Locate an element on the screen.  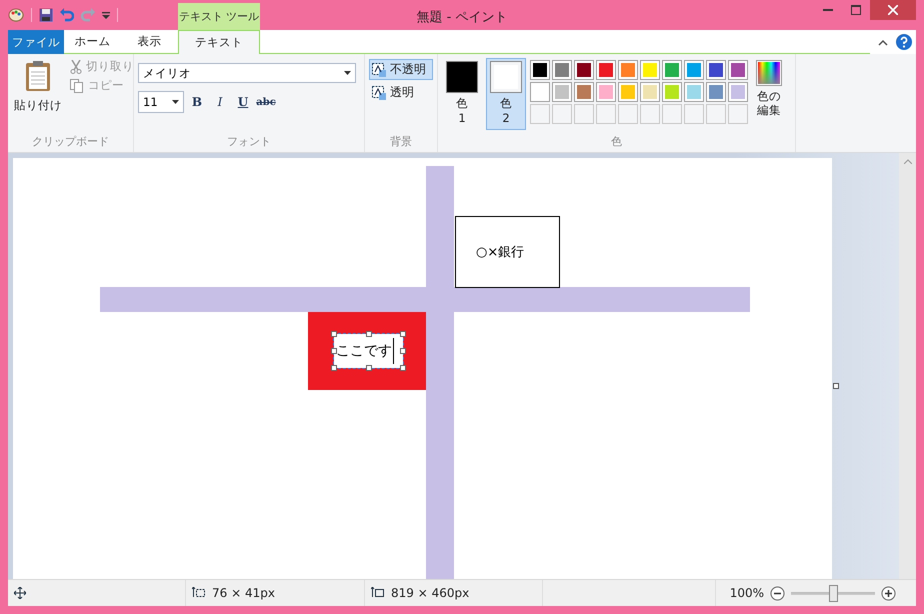
edit-colors-button: 色の編集 is located at coordinates (769, 96).